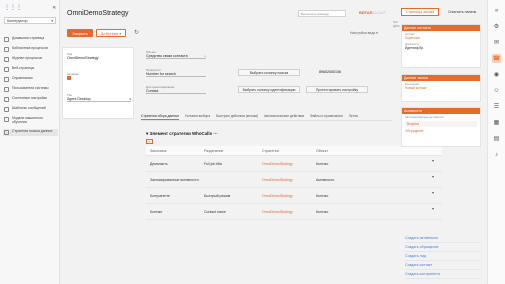 The width and height of the screenshot is (505, 284). Describe the element at coordinates (175, 151) in the screenshot. I see `column-header: Заголовок` at that location.